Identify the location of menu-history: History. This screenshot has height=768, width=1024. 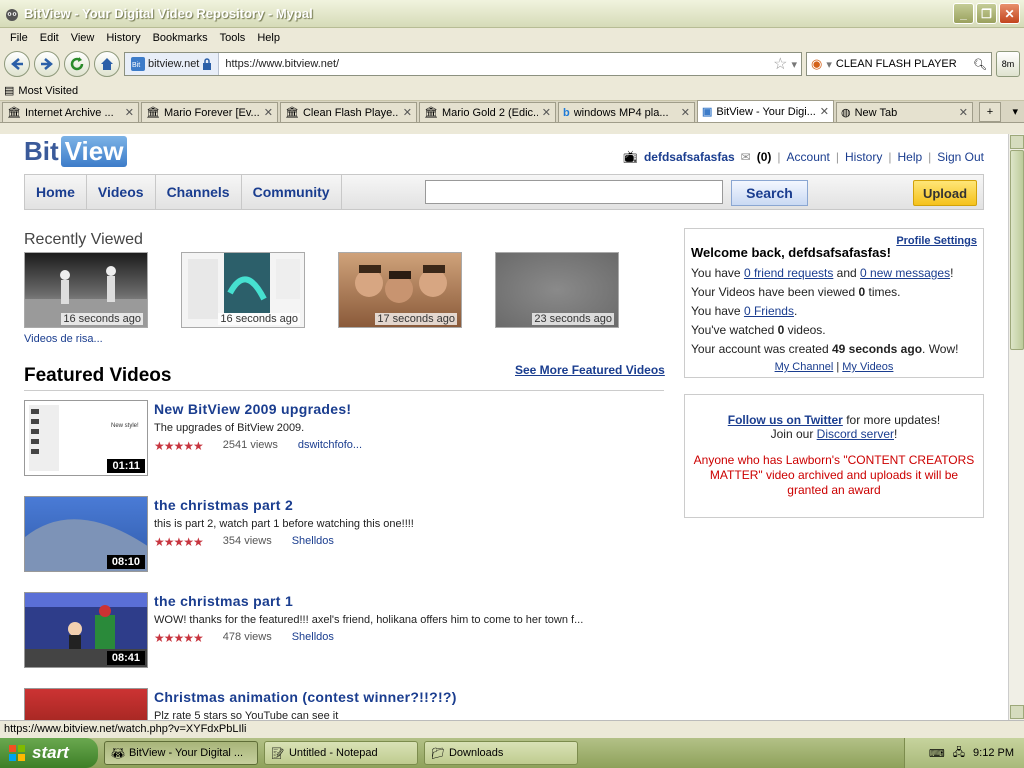
(123, 38).